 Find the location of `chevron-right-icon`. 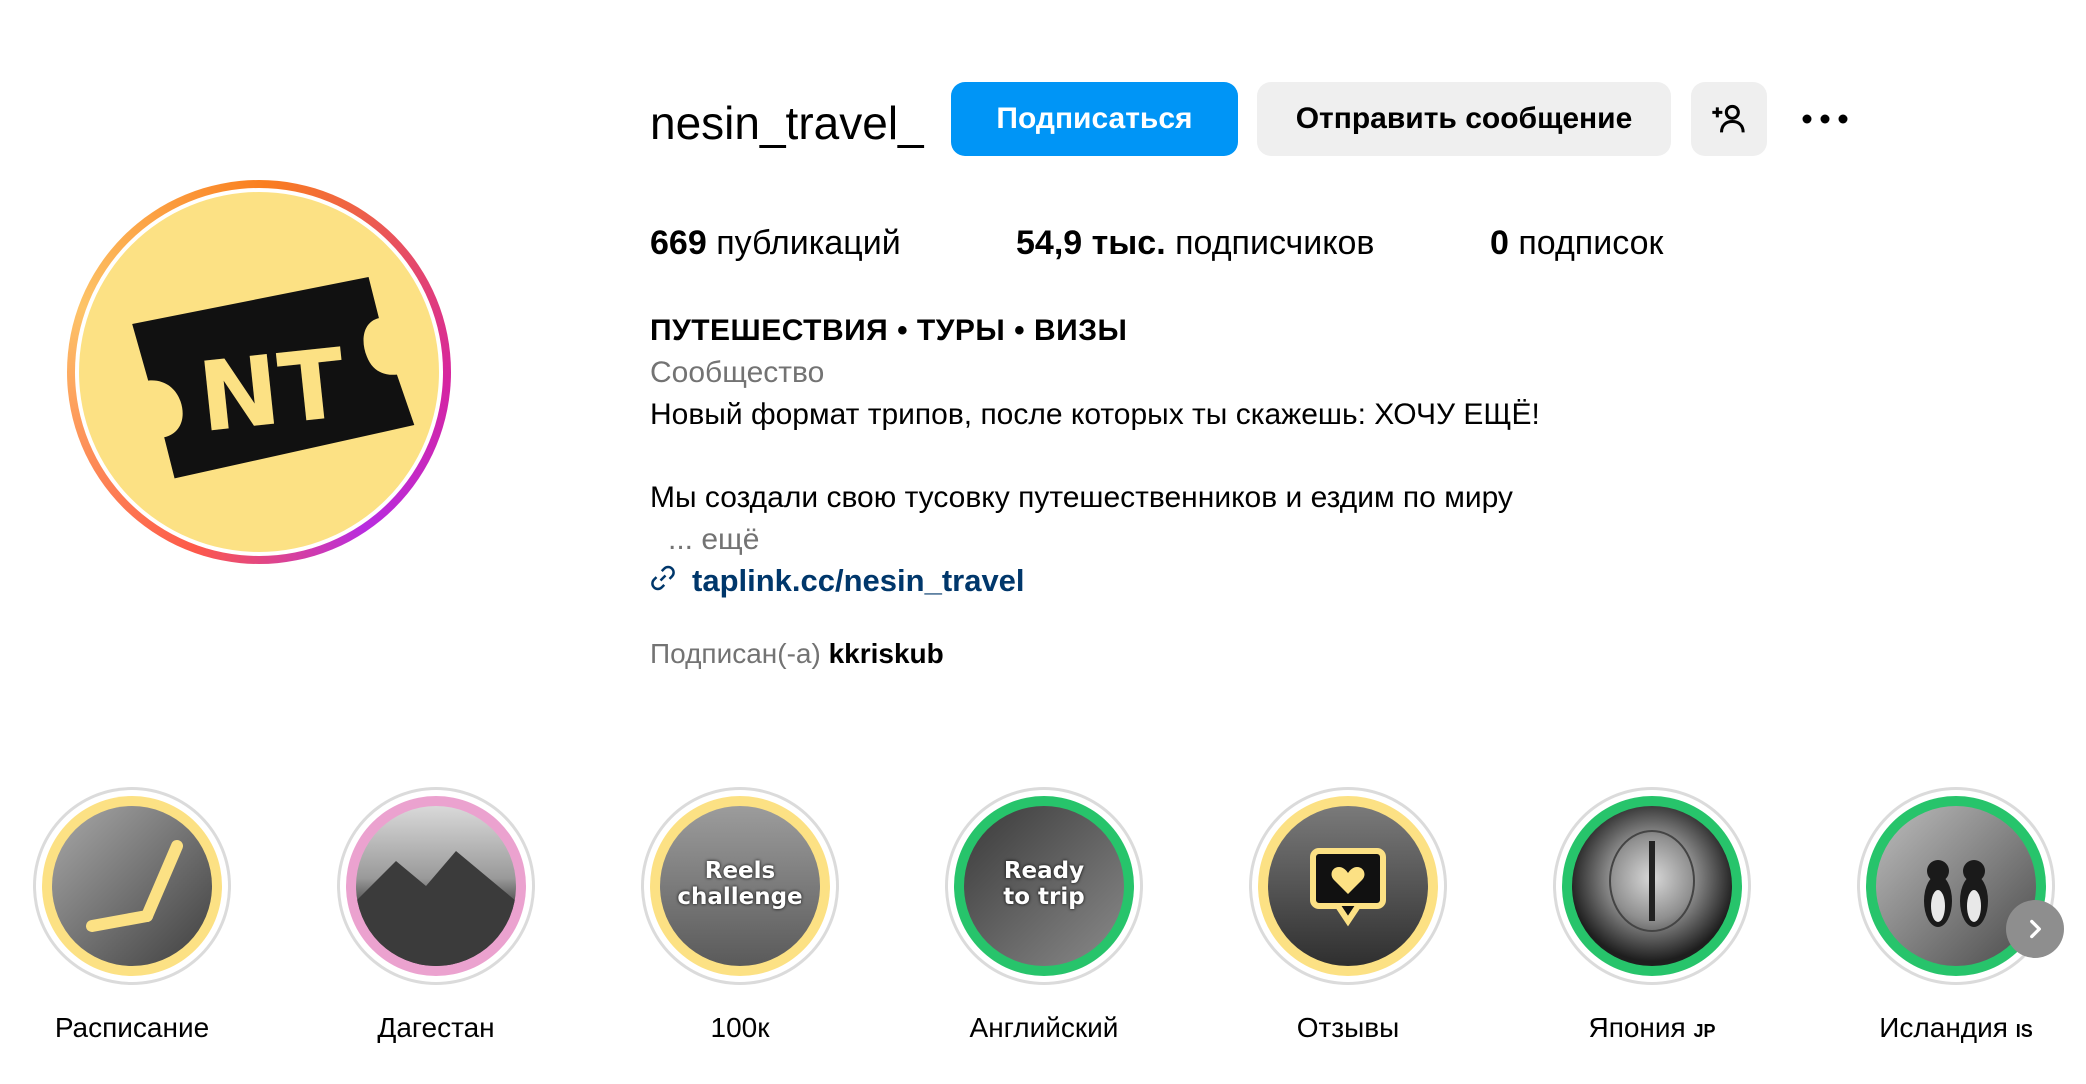

chevron-right-icon is located at coordinates (2035, 929).